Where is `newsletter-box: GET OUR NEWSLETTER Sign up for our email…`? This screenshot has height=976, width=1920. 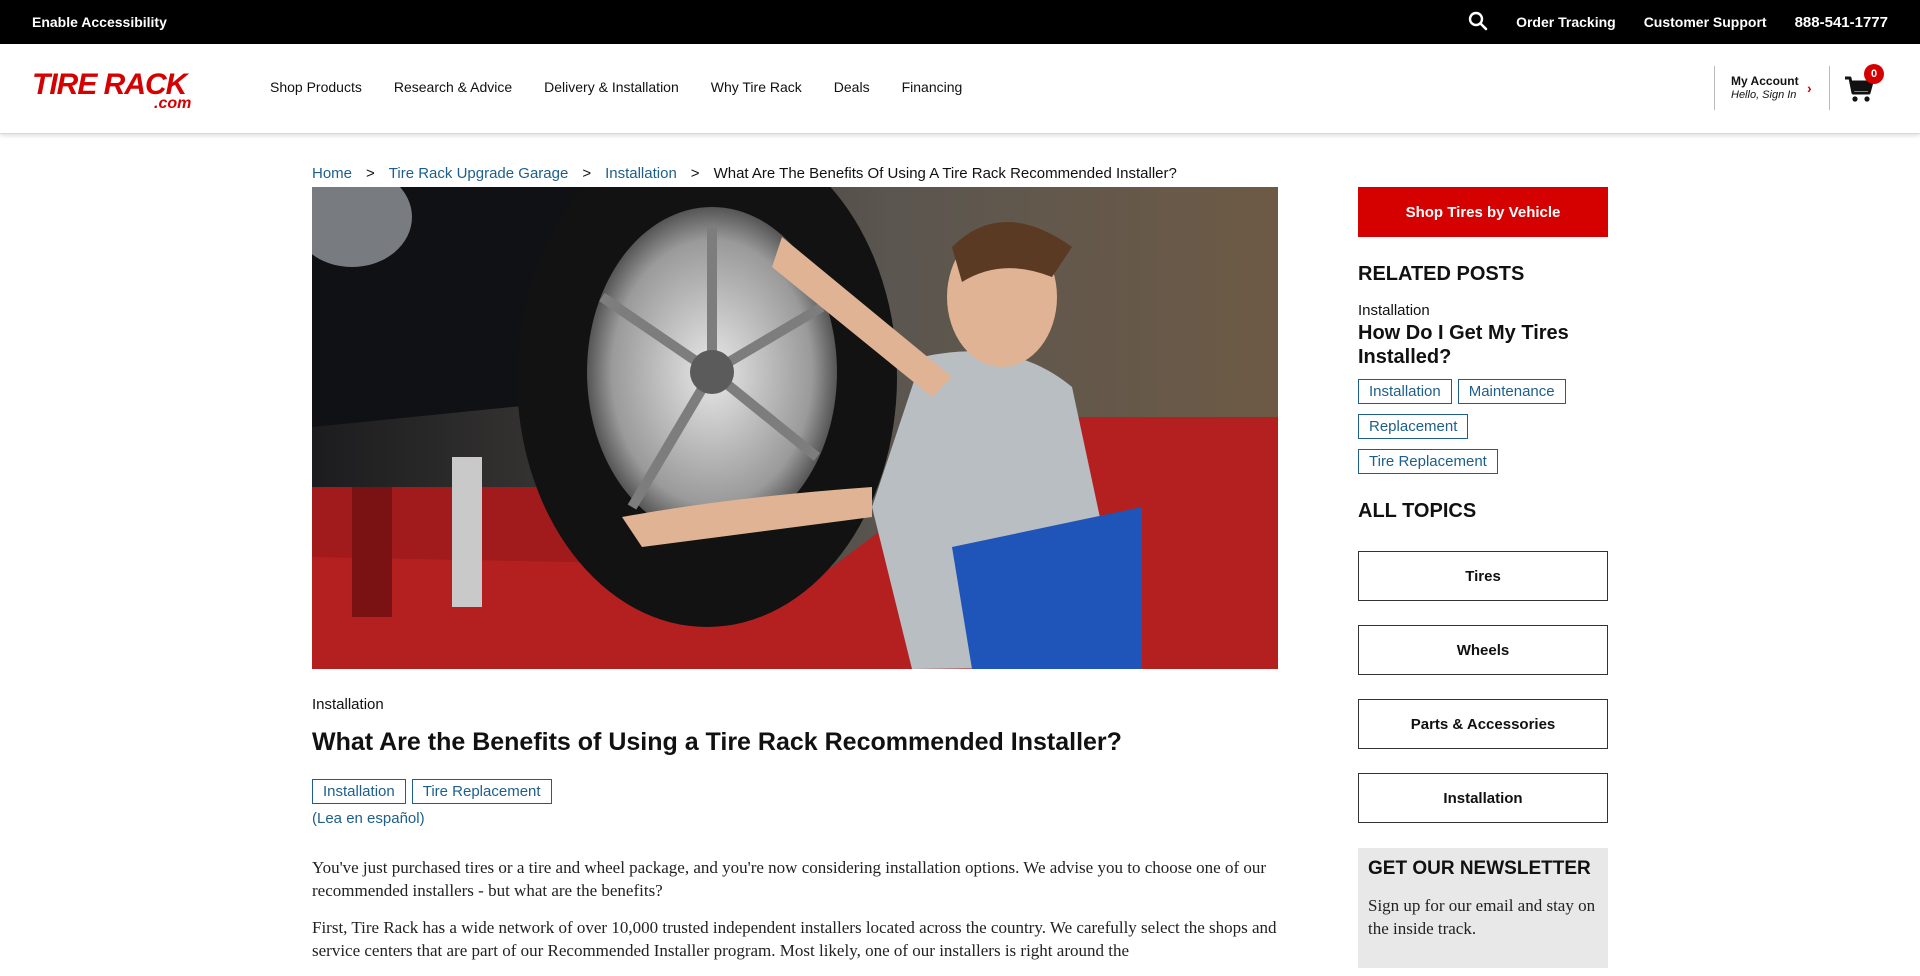 newsletter-box: GET OUR NEWSLETTER Sign up for our email… is located at coordinates (1483, 908).